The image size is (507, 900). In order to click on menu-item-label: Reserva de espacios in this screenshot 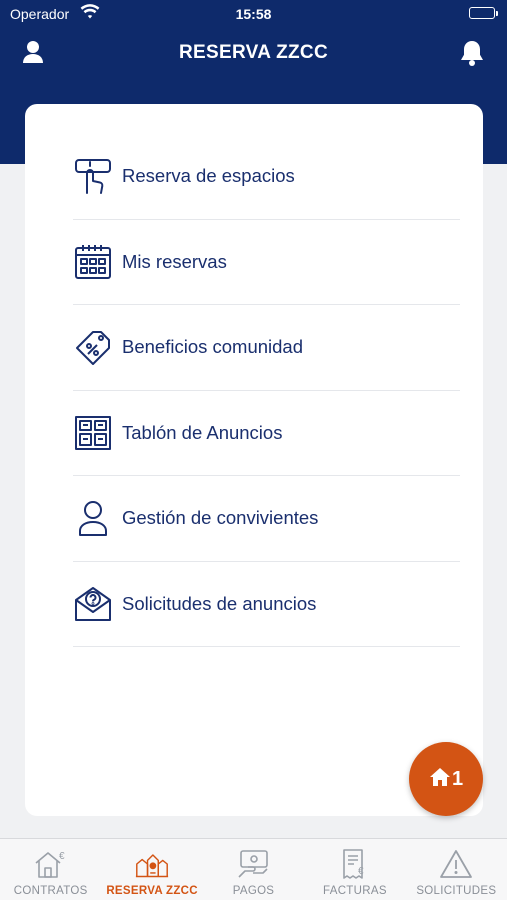, I will do `click(208, 176)`.